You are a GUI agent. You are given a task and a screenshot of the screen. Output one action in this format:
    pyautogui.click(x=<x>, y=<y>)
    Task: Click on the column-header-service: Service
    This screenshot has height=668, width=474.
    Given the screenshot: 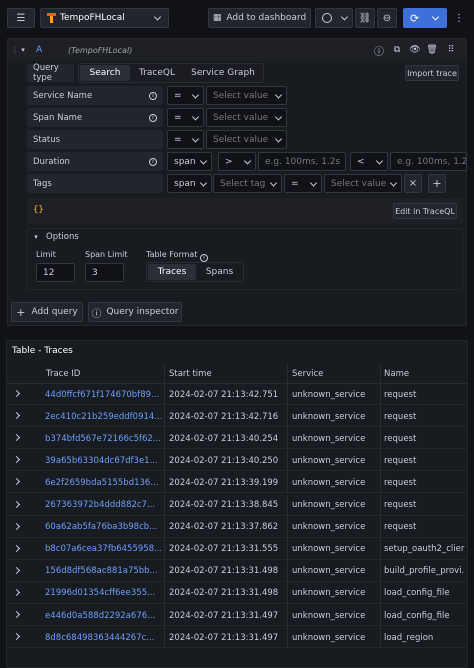 What is the action you would take?
    pyautogui.click(x=307, y=374)
    